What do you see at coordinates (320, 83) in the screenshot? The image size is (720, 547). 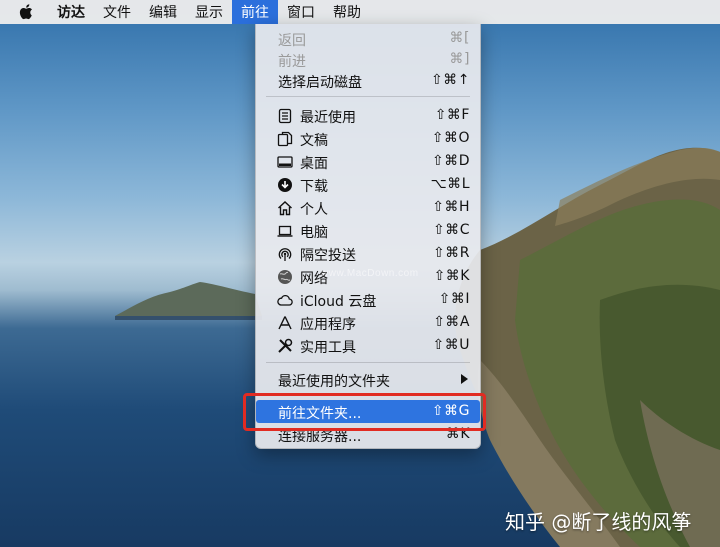 I see `menu-item-label: 选择启动磁盘` at bounding box center [320, 83].